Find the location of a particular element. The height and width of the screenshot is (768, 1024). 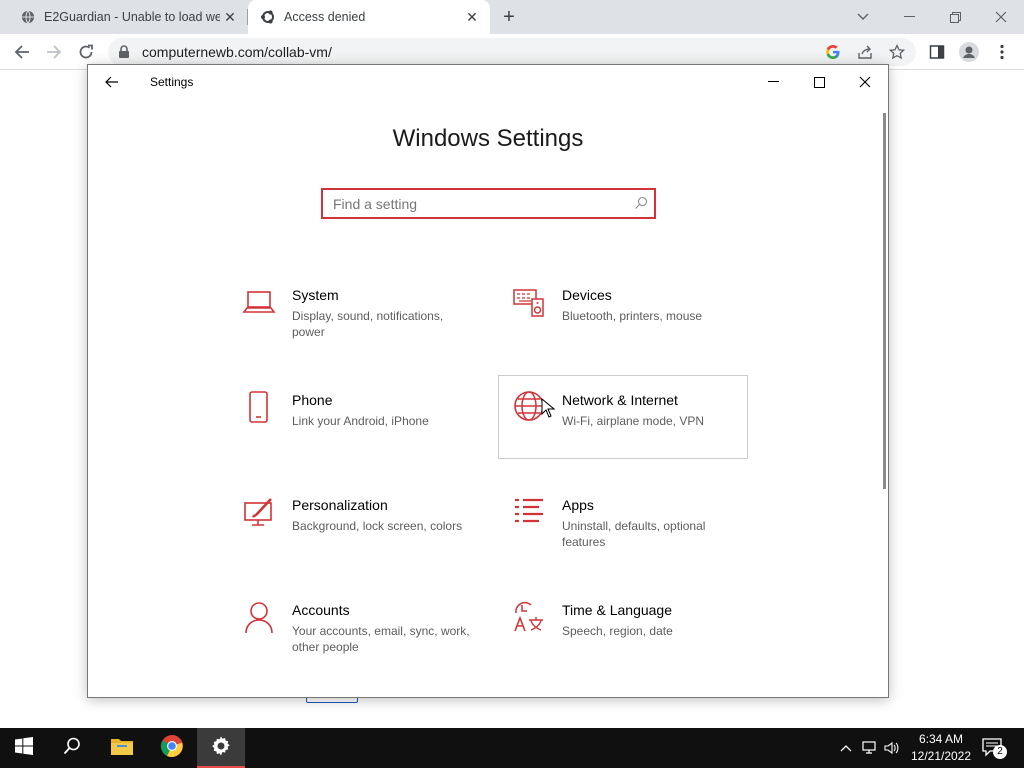

new-tab-button: + is located at coordinates (509, 17).